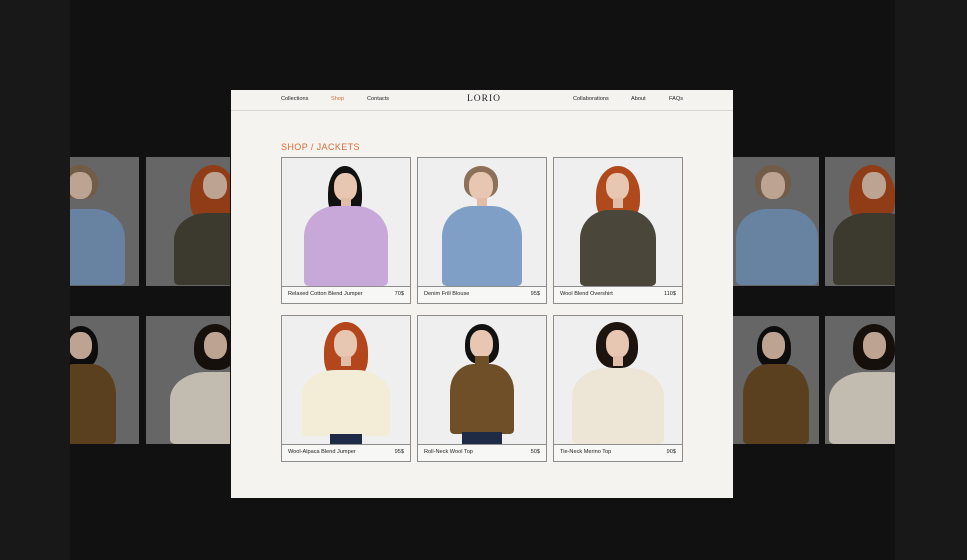 Image resolution: width=967 pixels, height=560 pixels. Describe the element at coordinates (591, 99) in the screenshot. I see `nav-link-collaborations: Collaborations` at that location.